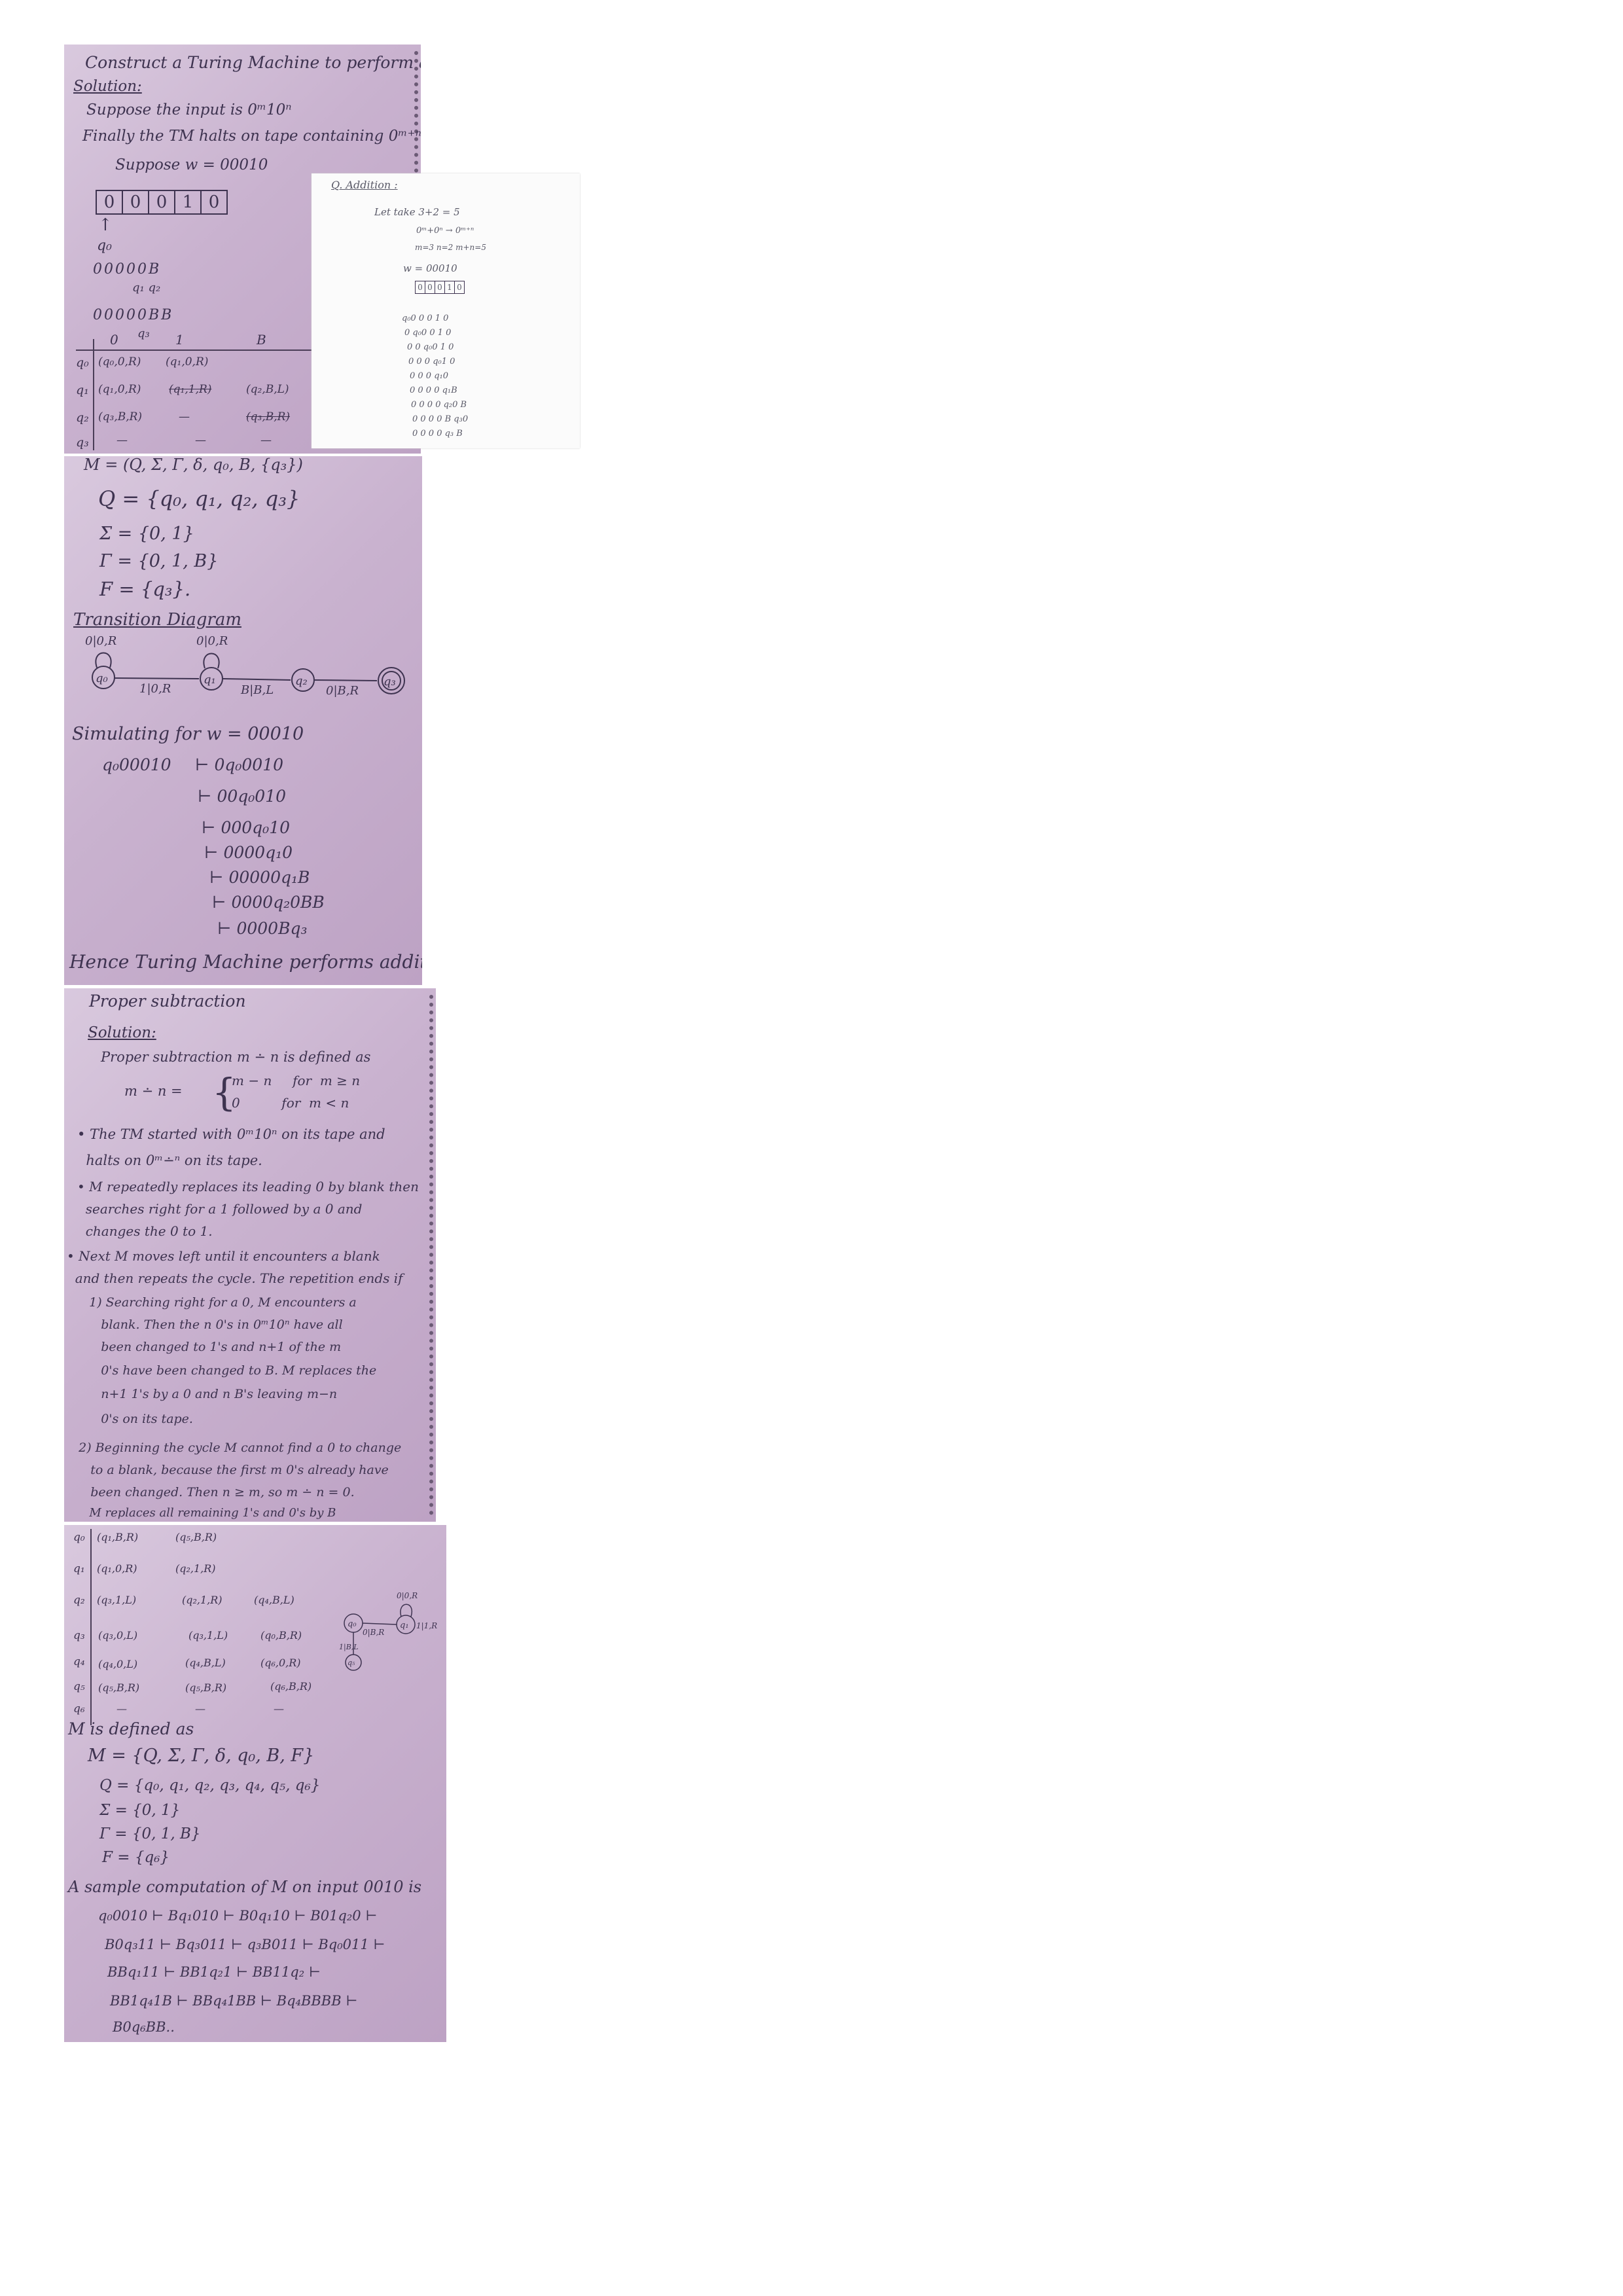  What do you see at coordinates (388, 1631) in the screenshot?
I see `mini-transition-sketch: q₀ q₁ q₅ 0|0,R 0|B,R 1|1,R 1|B,L` at bounding box center [388, 1631].